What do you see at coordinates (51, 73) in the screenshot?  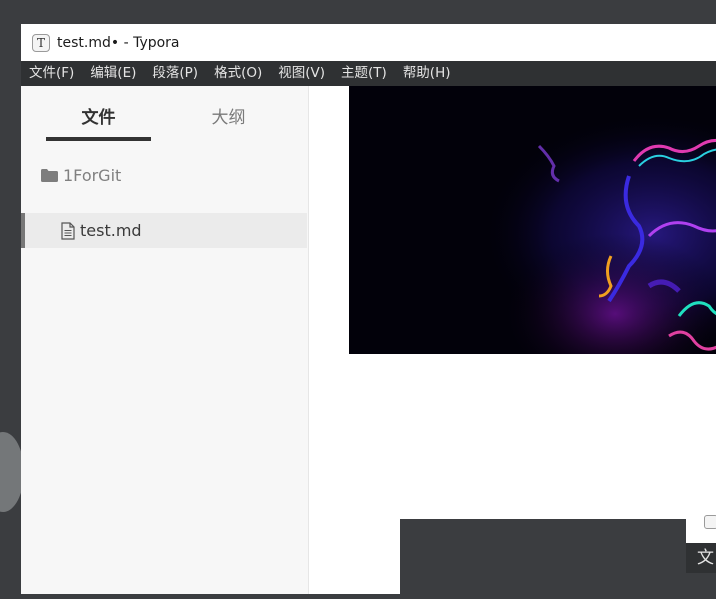 I see `menu-file: 文件(F)` at bounding box center [51, 73].